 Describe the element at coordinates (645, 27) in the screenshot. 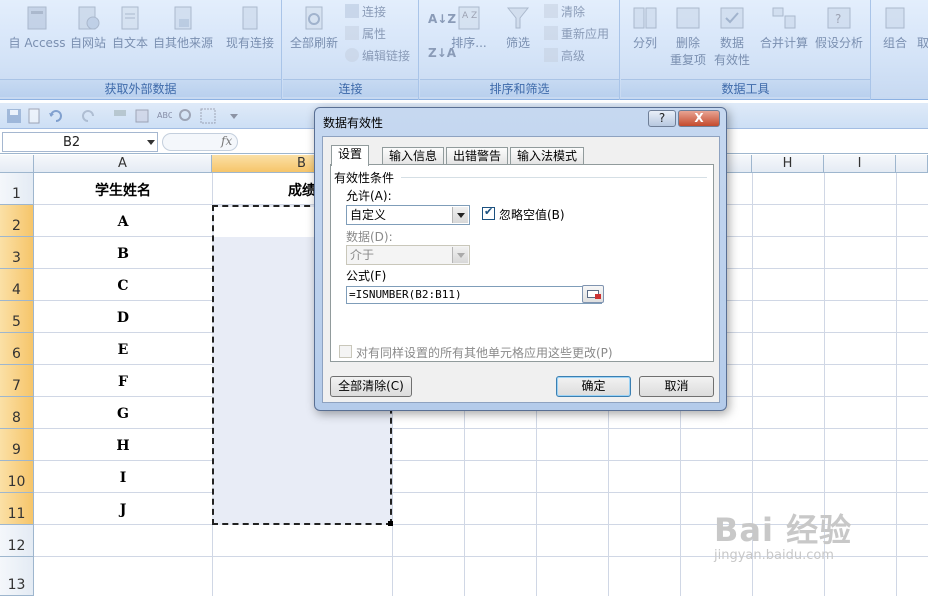

I see `text-to-columns-button: 分列` at that location.